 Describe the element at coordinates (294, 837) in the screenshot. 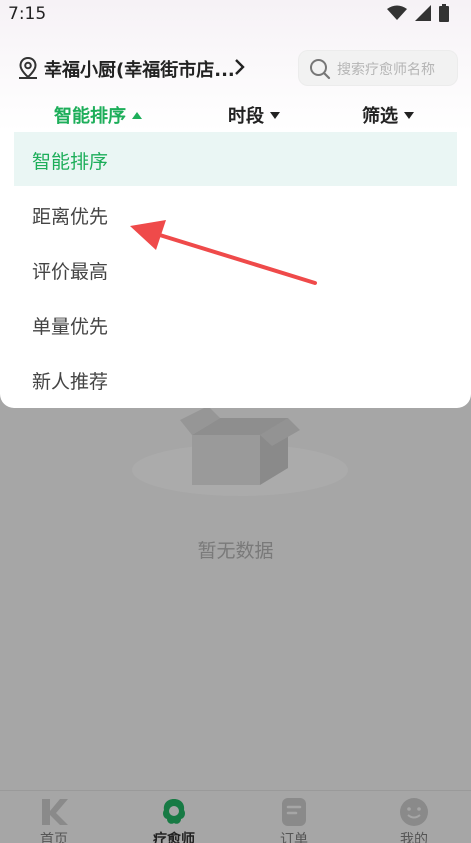

I see `nav-label: 订单` at that location.